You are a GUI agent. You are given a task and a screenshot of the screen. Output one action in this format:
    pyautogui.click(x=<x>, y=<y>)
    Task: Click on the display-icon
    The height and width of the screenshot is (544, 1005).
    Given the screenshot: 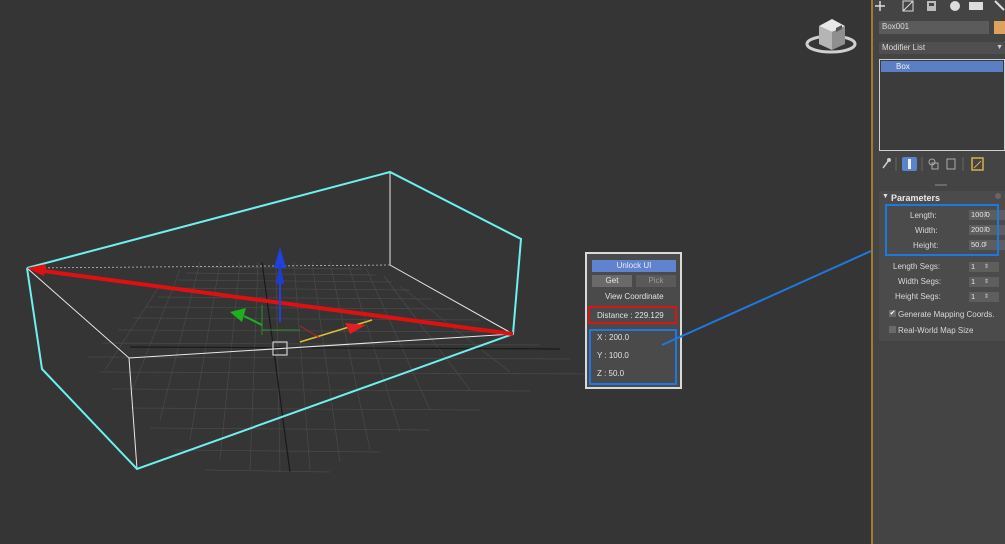 What is the action you would take?
    pyautogui.click(x=976, y=6)
    